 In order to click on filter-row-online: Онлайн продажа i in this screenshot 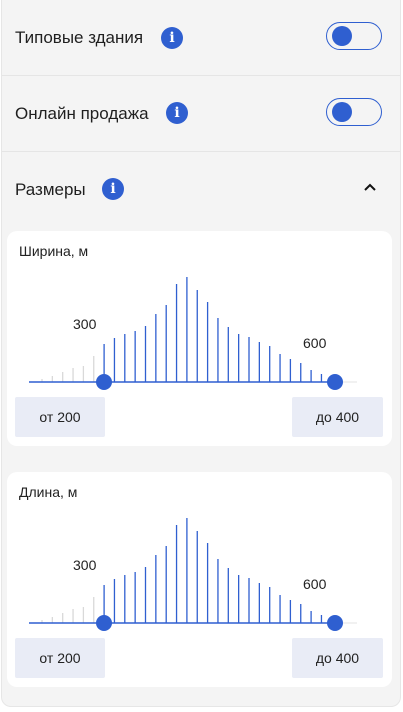, I will do `click(201, 114)`.